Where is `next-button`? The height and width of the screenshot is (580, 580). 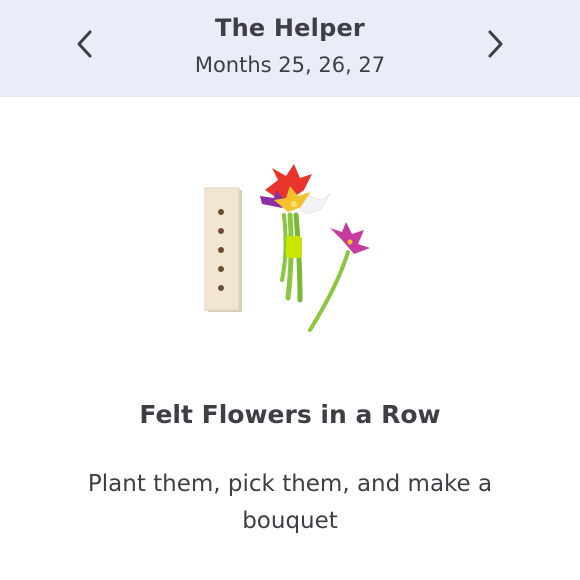 next-button is located at coordinates (495, 44).